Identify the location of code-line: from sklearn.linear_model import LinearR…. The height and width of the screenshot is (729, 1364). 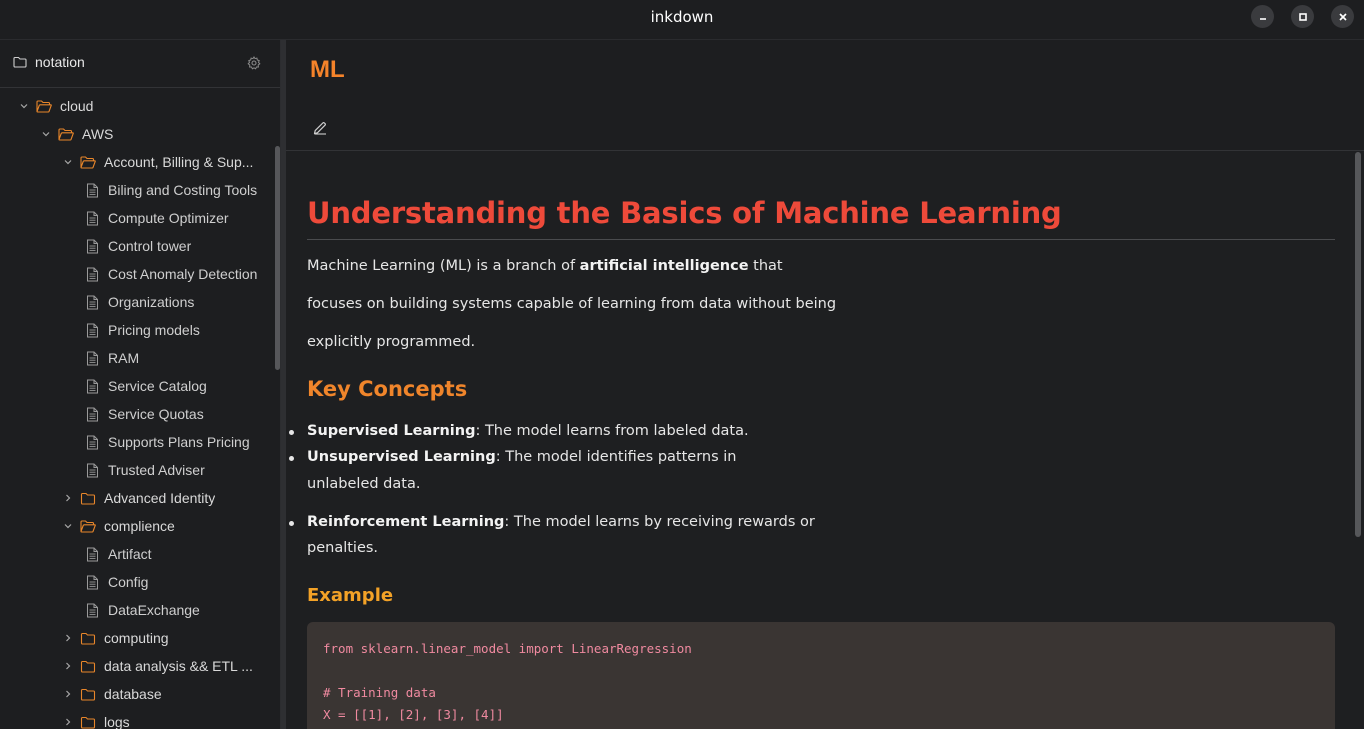
(507, 648).